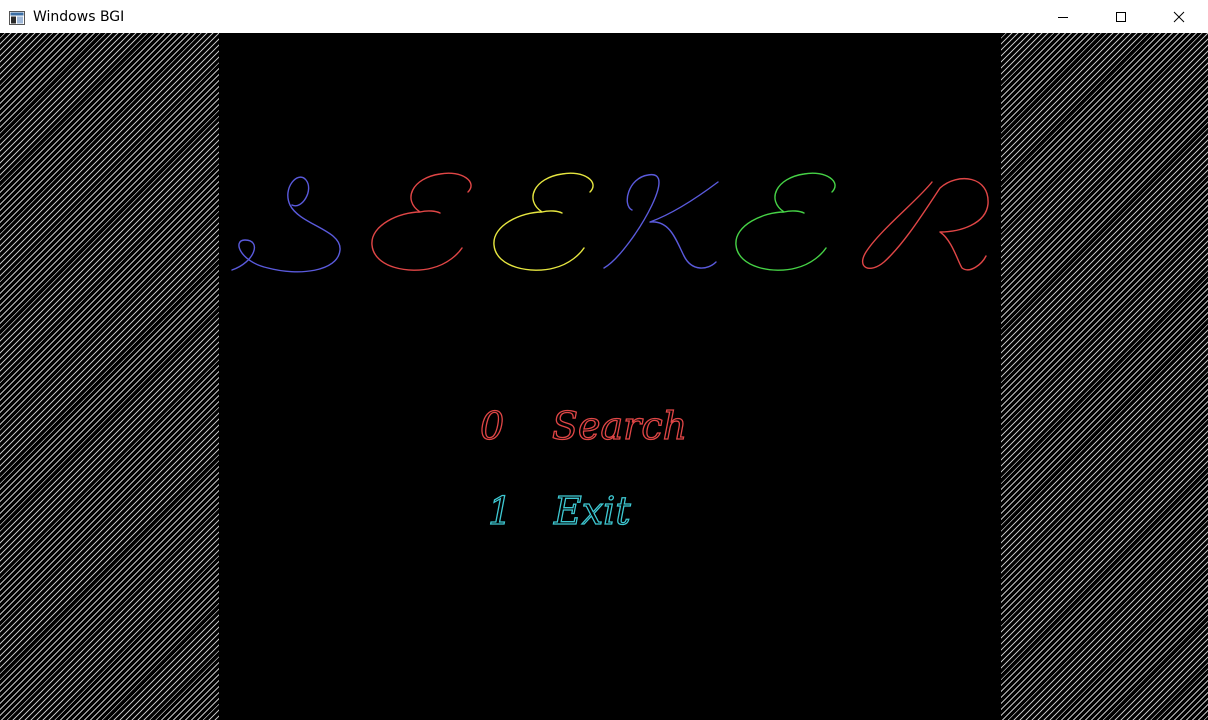 This screenshot has height=720, width=1208. Describe the element at coordinates (661, 221) in the screenshot. I see `logo-letter-k` at that location.